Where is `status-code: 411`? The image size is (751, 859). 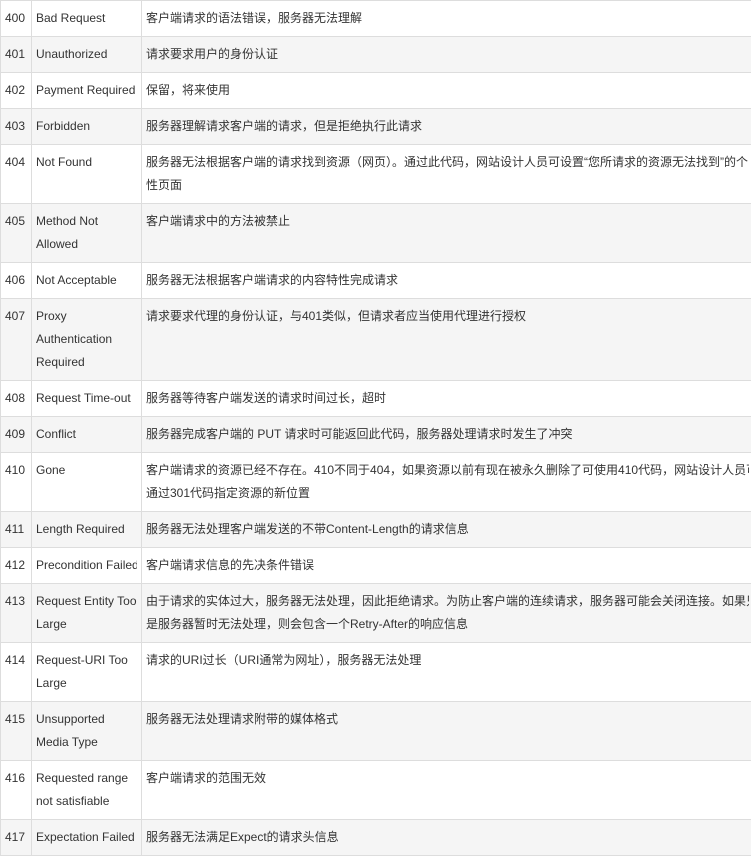 status-code: 411 is located at coordinates (15, 529).